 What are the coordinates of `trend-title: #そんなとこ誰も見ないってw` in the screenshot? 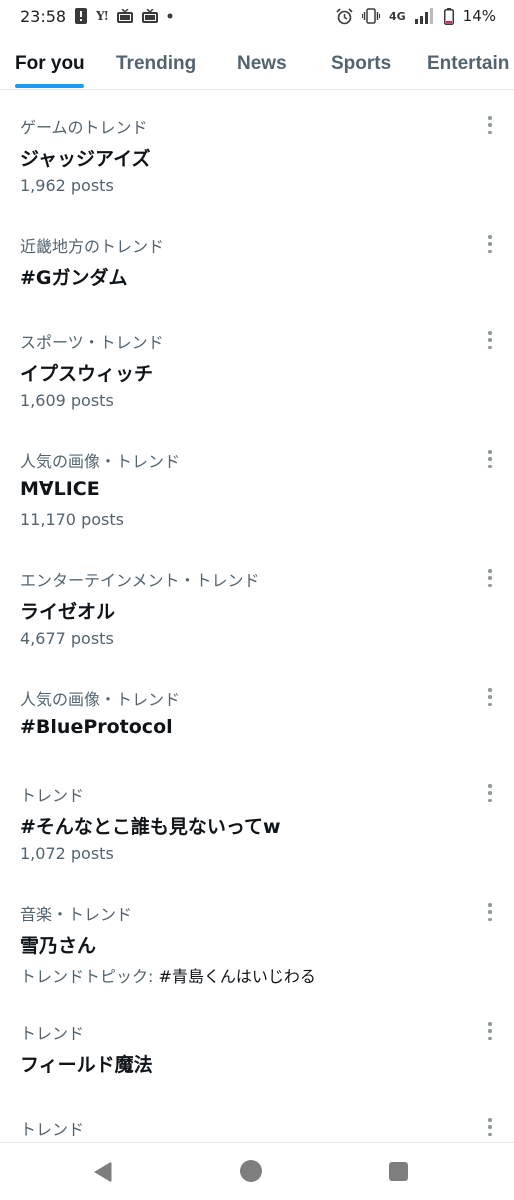 It's located at (150, 827).